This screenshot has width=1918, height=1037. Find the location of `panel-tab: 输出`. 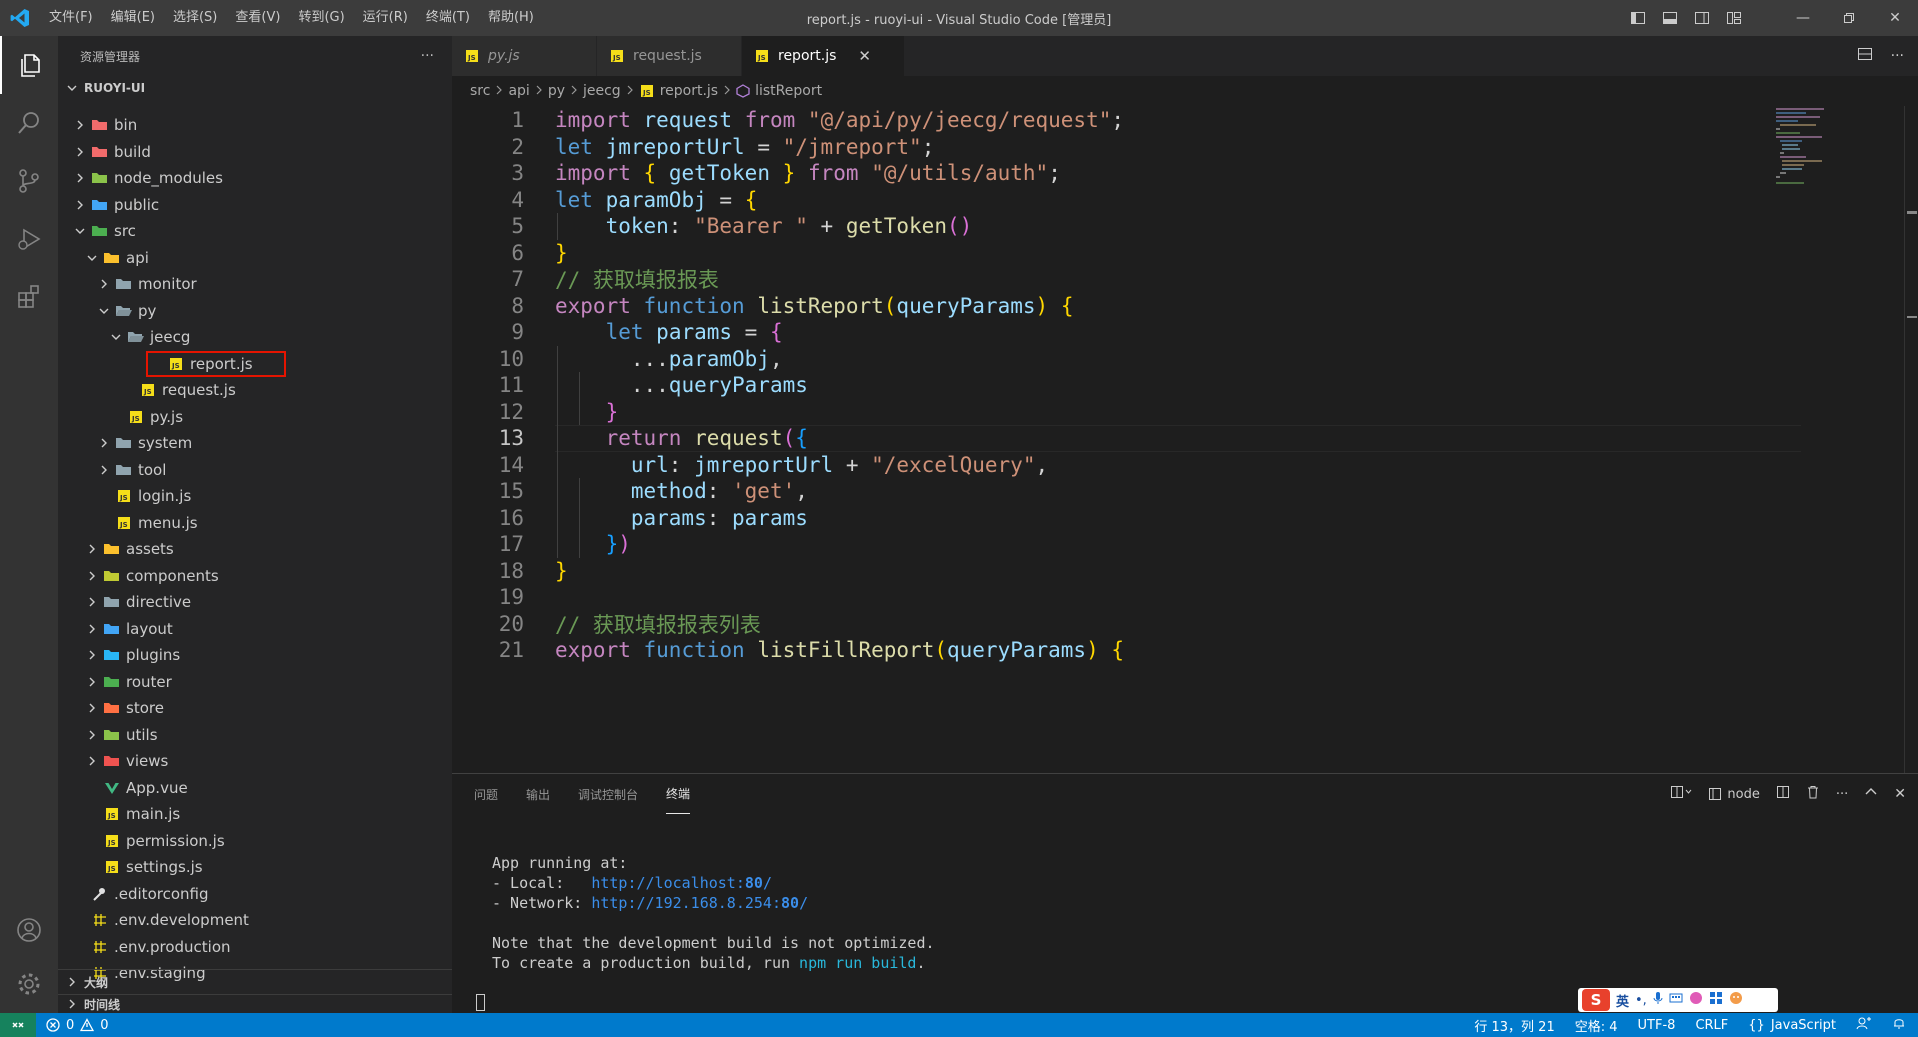

panel-tab: 输出 is located at coordinates (538, 794).